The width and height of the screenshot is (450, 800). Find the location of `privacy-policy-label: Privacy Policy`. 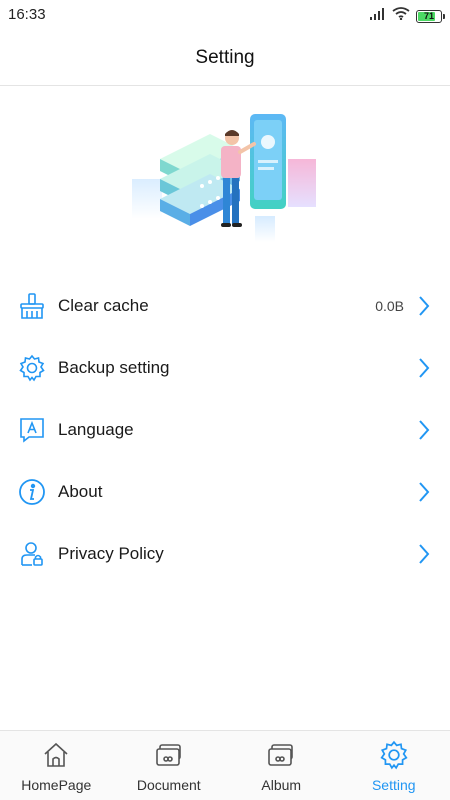

privacy-policy-label: Privacy Policy is located at coordinates (111, 553).